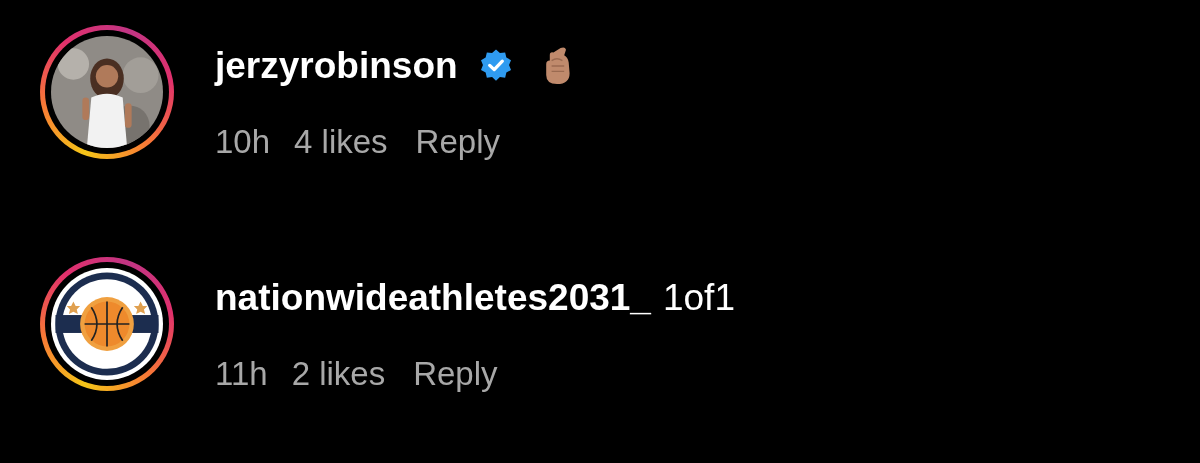 The width and height of the screenshot is (1200, 463). I want to click on like-count: 4 likes, so click(341, 142).